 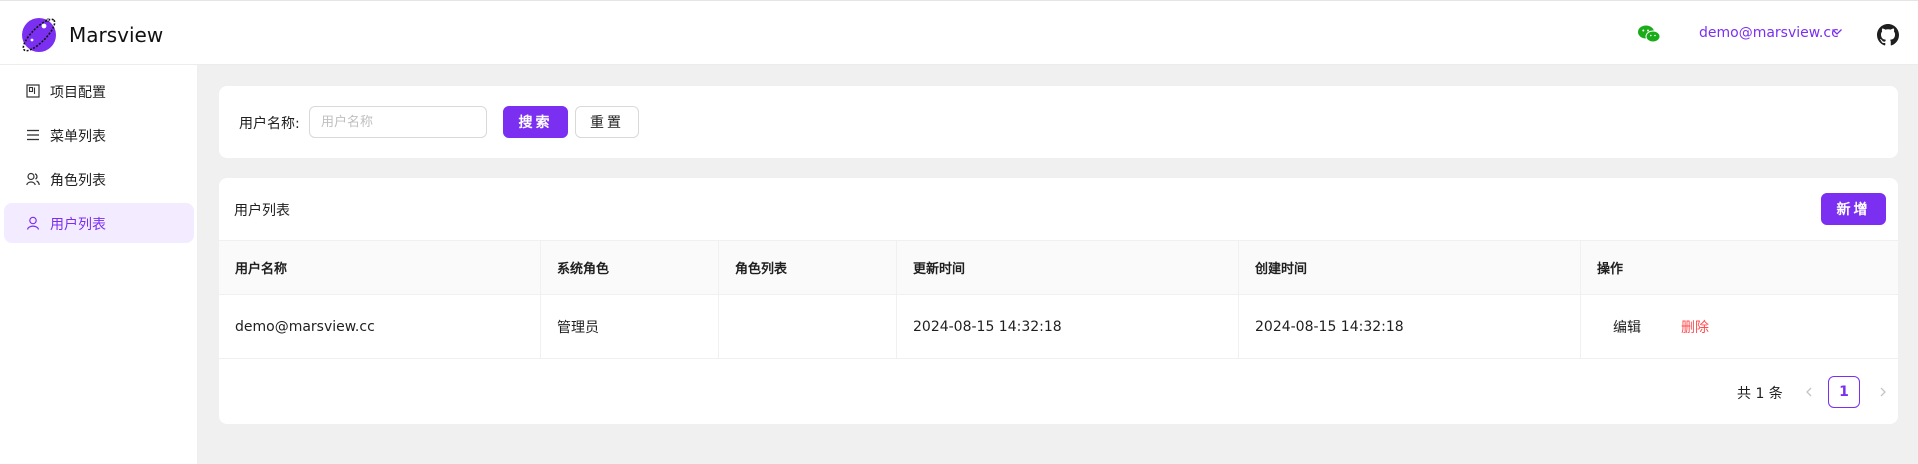 I want to click on chevron-left-icon, so click(x=1809, y=392).